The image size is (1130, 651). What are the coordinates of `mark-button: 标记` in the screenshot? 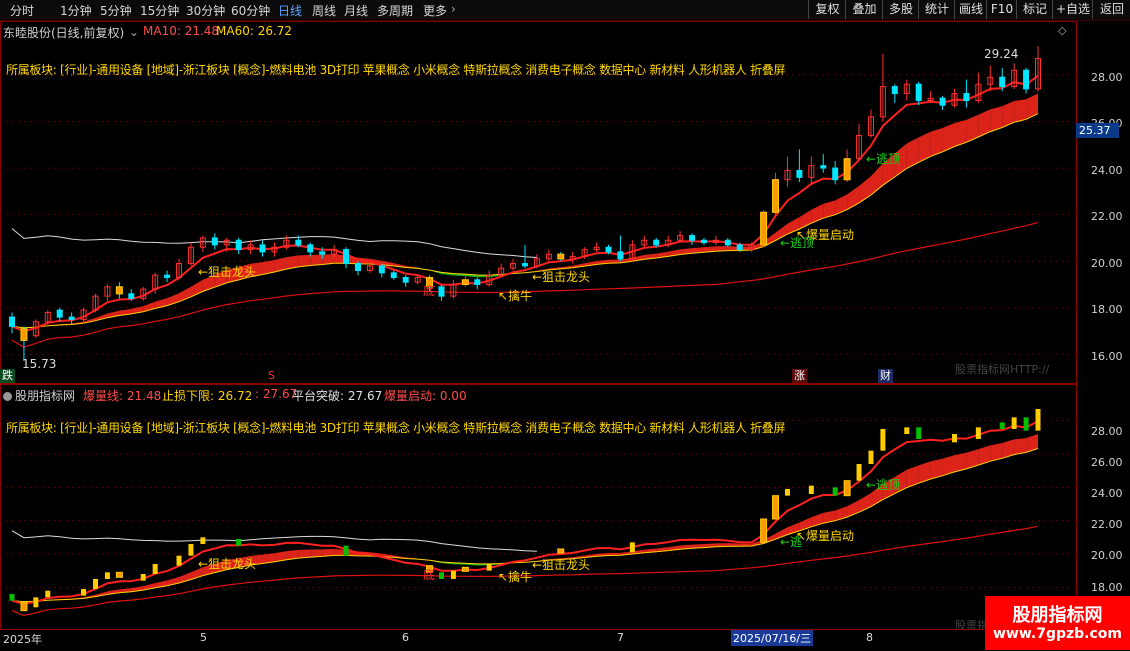 It's located at (1034, 9).